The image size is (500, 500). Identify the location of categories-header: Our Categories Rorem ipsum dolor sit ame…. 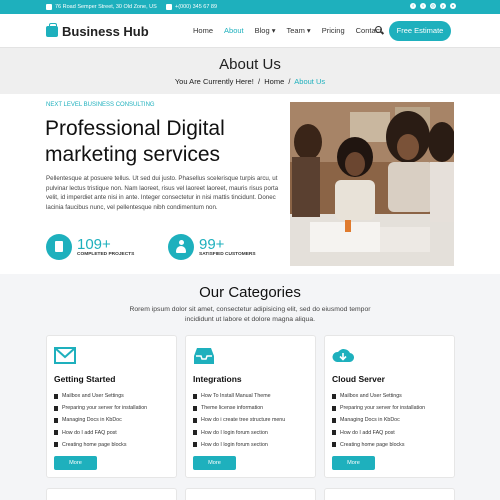
(250, 304).